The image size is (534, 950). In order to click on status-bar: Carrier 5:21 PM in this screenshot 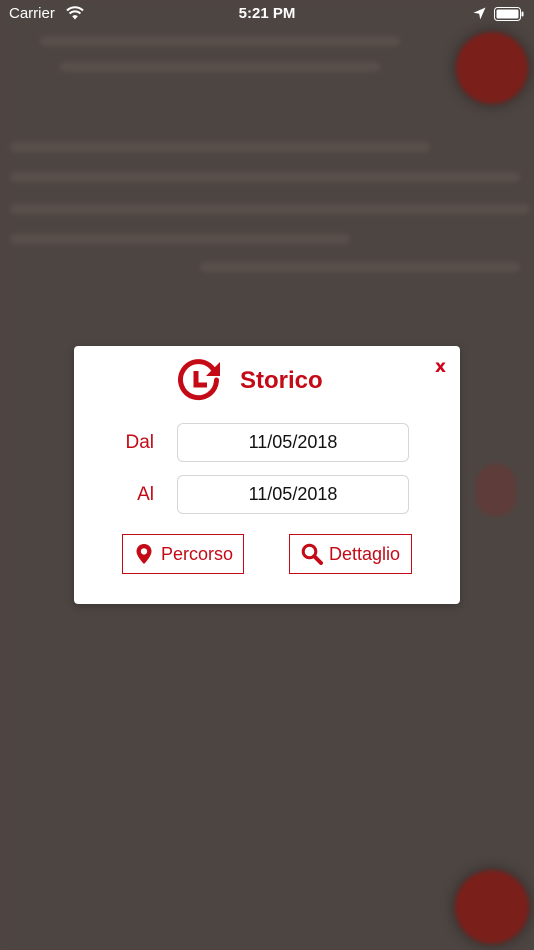, I will do `click(267, 14)`.